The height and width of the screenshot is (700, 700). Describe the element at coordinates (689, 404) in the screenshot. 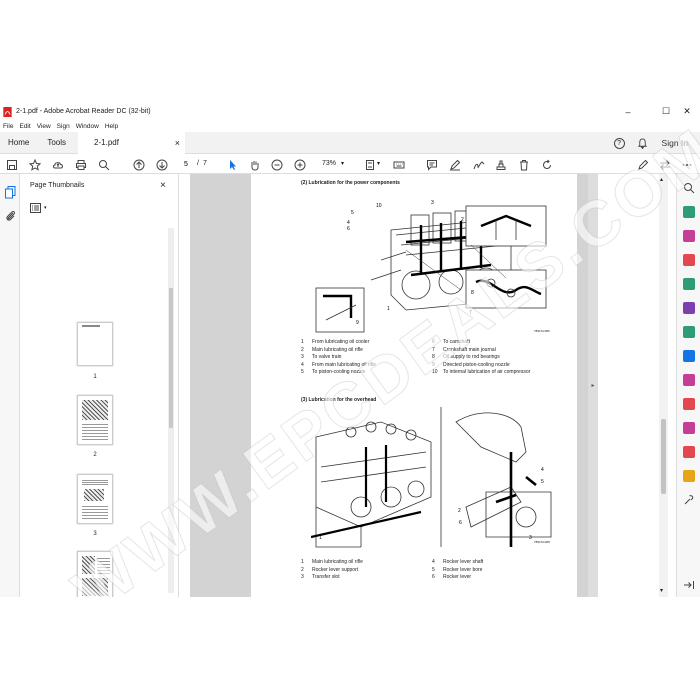

I see `protect-icon` at that location.